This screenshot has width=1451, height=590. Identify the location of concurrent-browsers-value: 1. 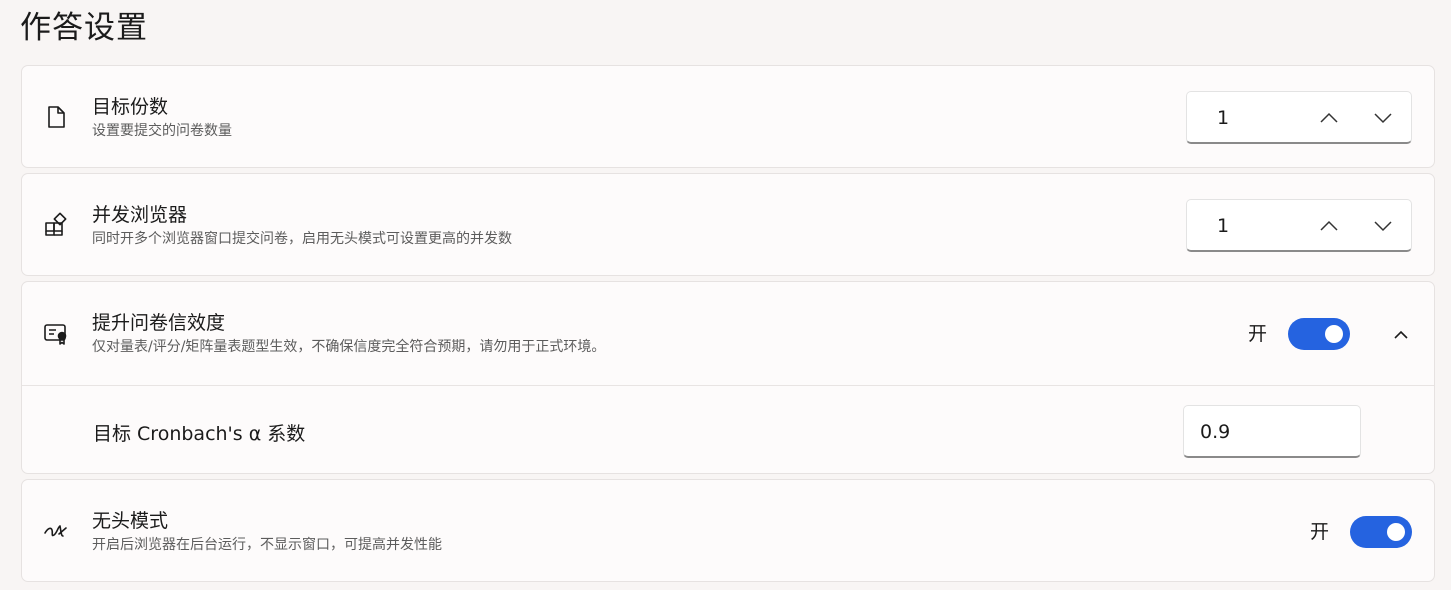
(1223, 226).